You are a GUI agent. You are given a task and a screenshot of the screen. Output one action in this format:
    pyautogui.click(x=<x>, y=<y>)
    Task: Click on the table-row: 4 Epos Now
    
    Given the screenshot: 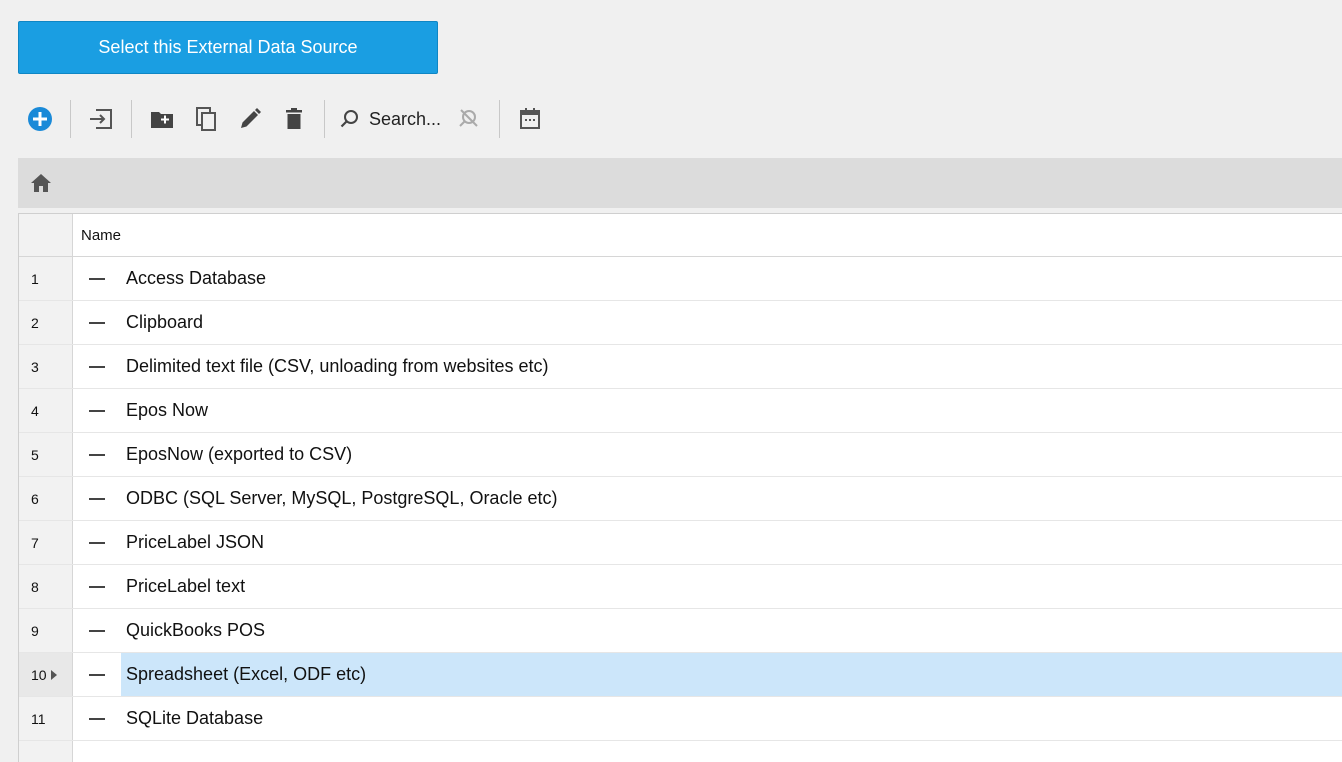 What is the action you would take?
    pyautogui.click(x=680, y=411)
    